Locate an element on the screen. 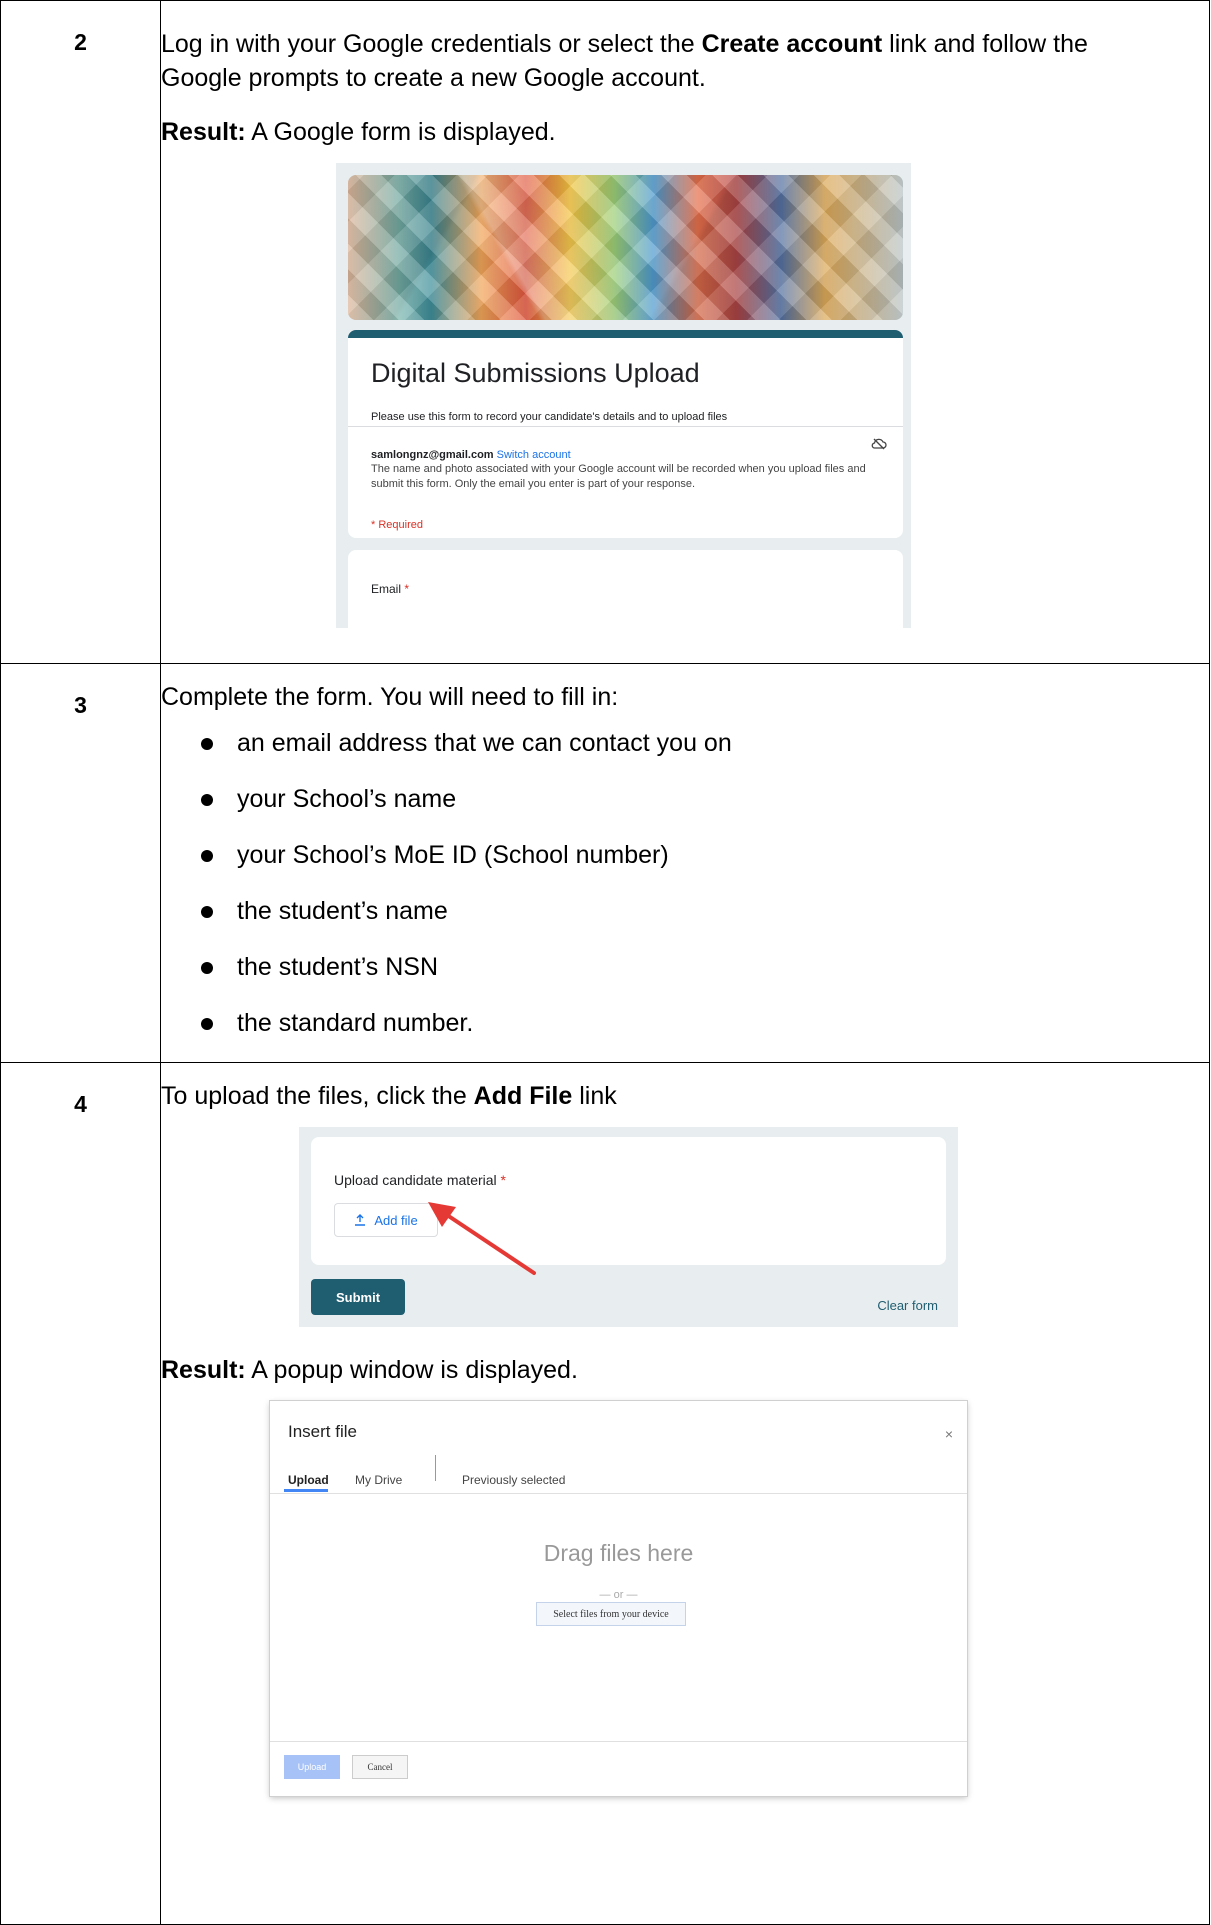 The image size is (1211, 1925). list-item: the standard number. is located at coordinates (685, 1034).